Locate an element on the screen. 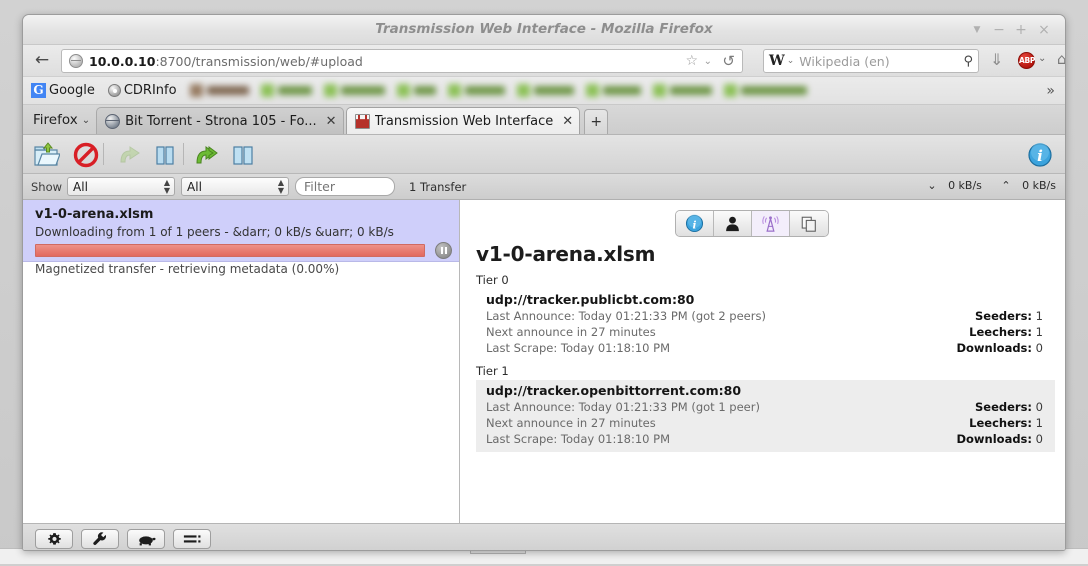 This screenshot has width=1088, height=566. gear-icon is located at coordinates (54, 538).